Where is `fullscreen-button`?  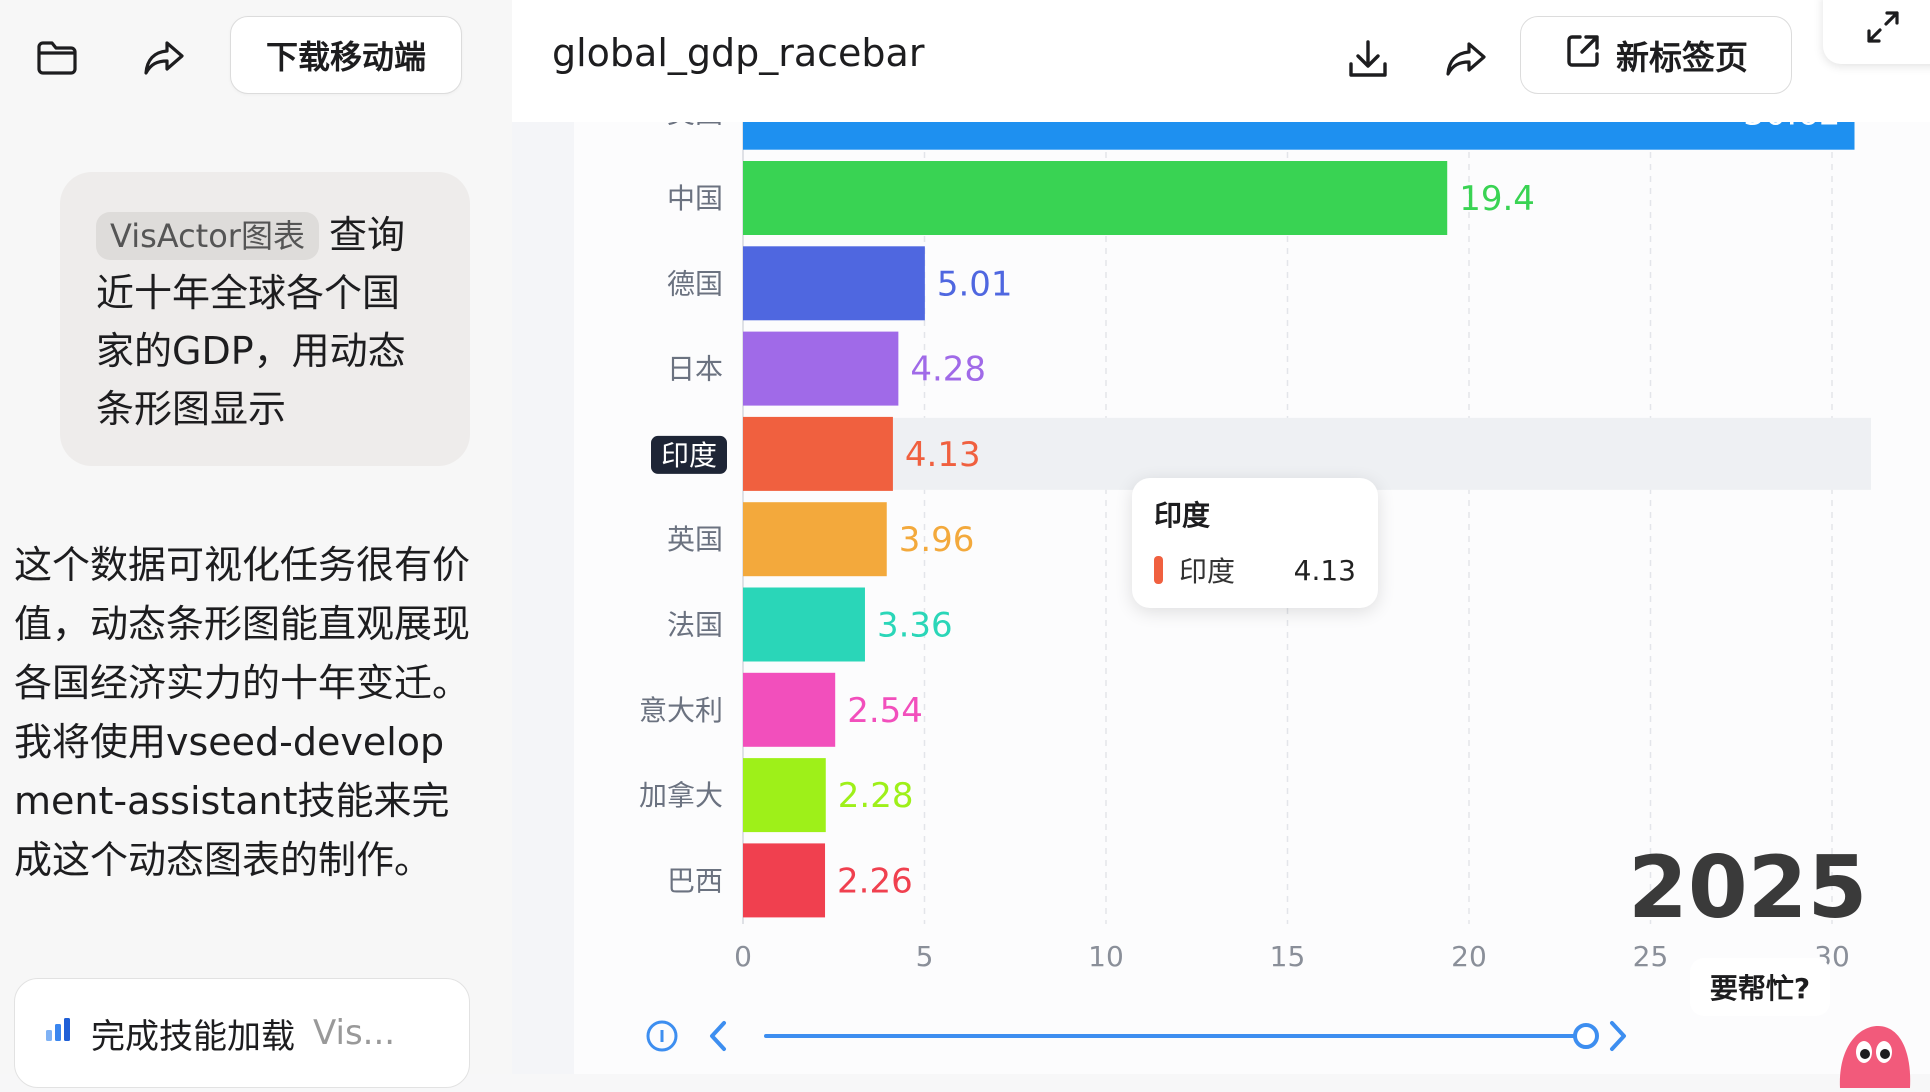 fullscreen-button is located at coordinates (1876, 32).